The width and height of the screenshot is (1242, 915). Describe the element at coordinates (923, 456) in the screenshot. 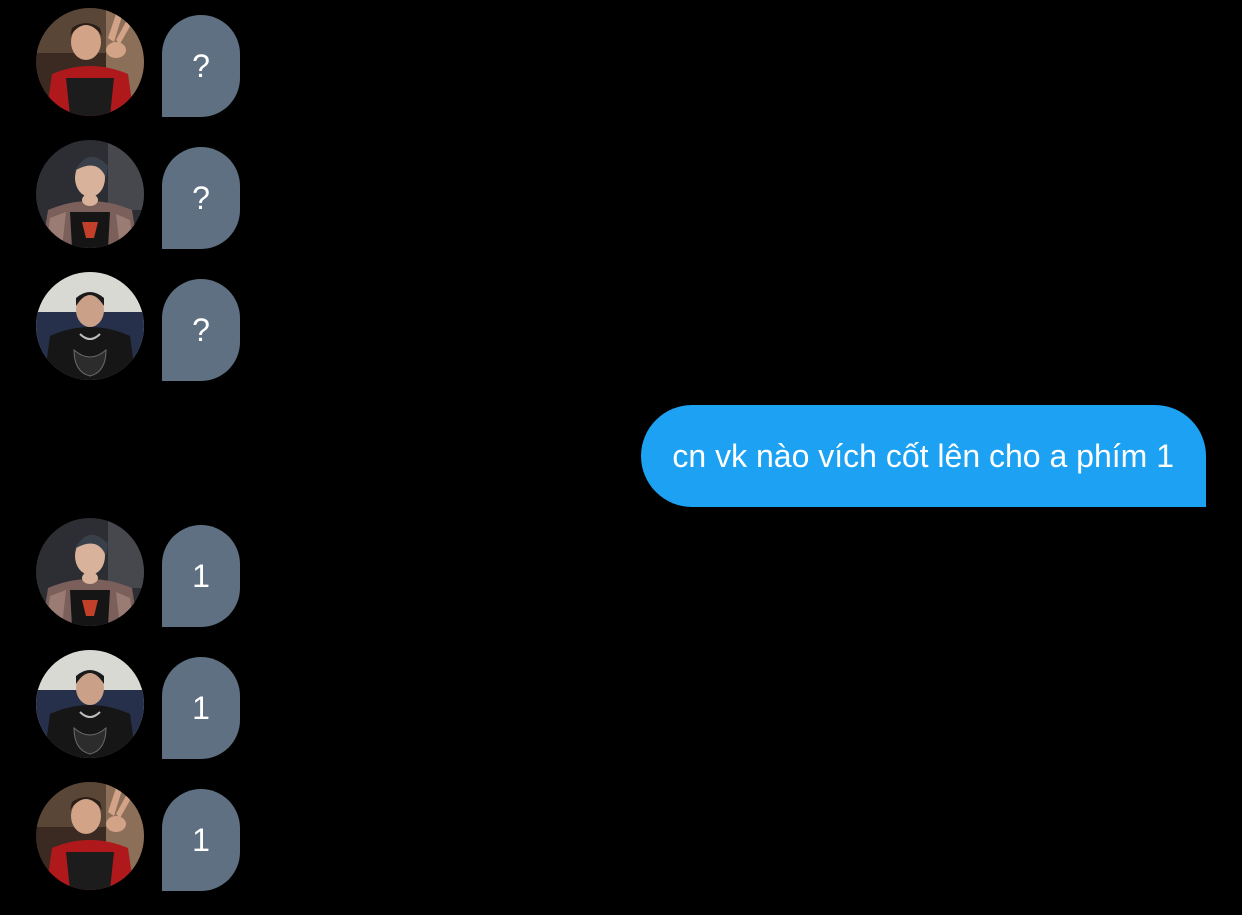

I see `message-bubble-outgoing: cn vk nào vích cốt lên cho a phím 1` at that location.